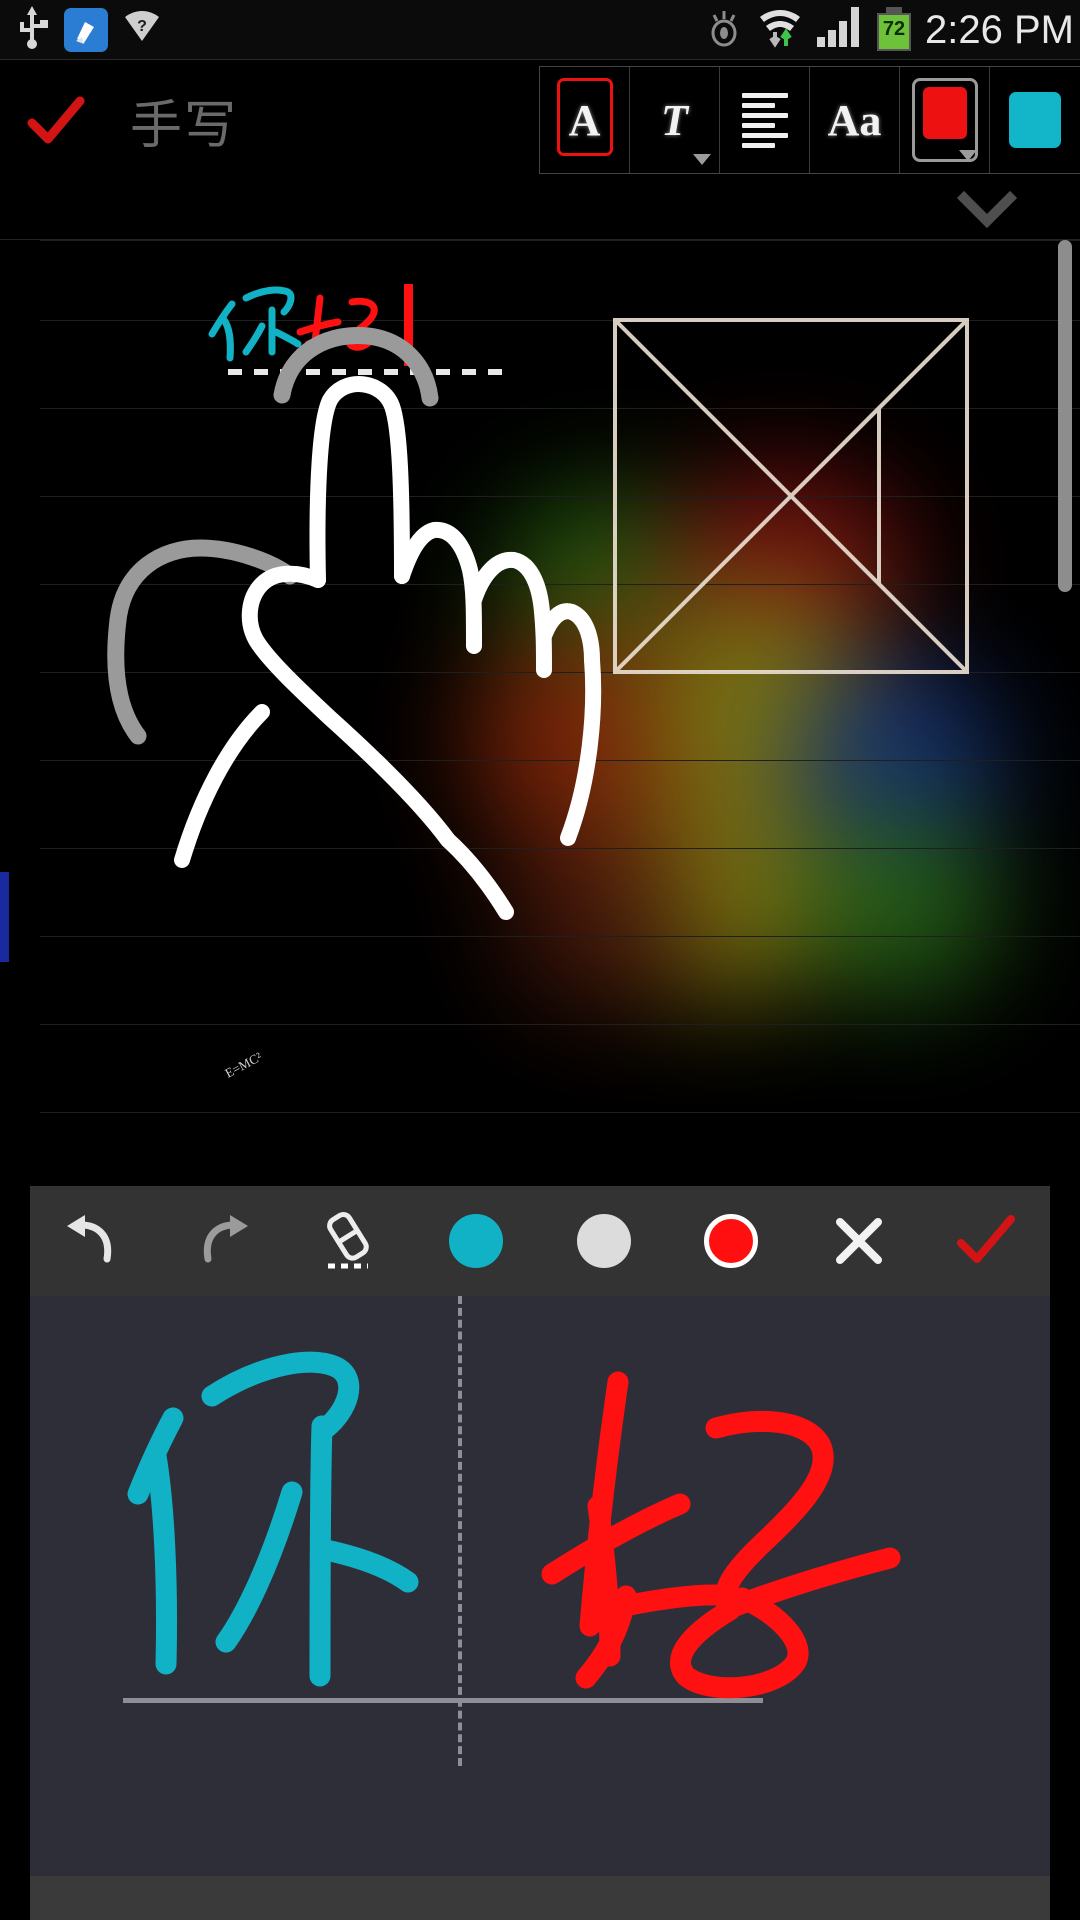  I want to click on redo-icon, so click(226, 1239).